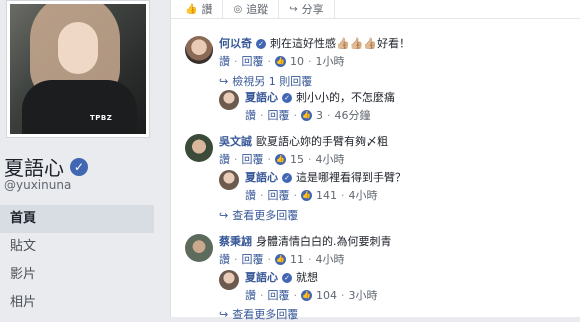  What do you see at coordinates (191, 9) in the screenshot?
I see `thumbs-up-icon: 👍` at bounding box center [191, 9].